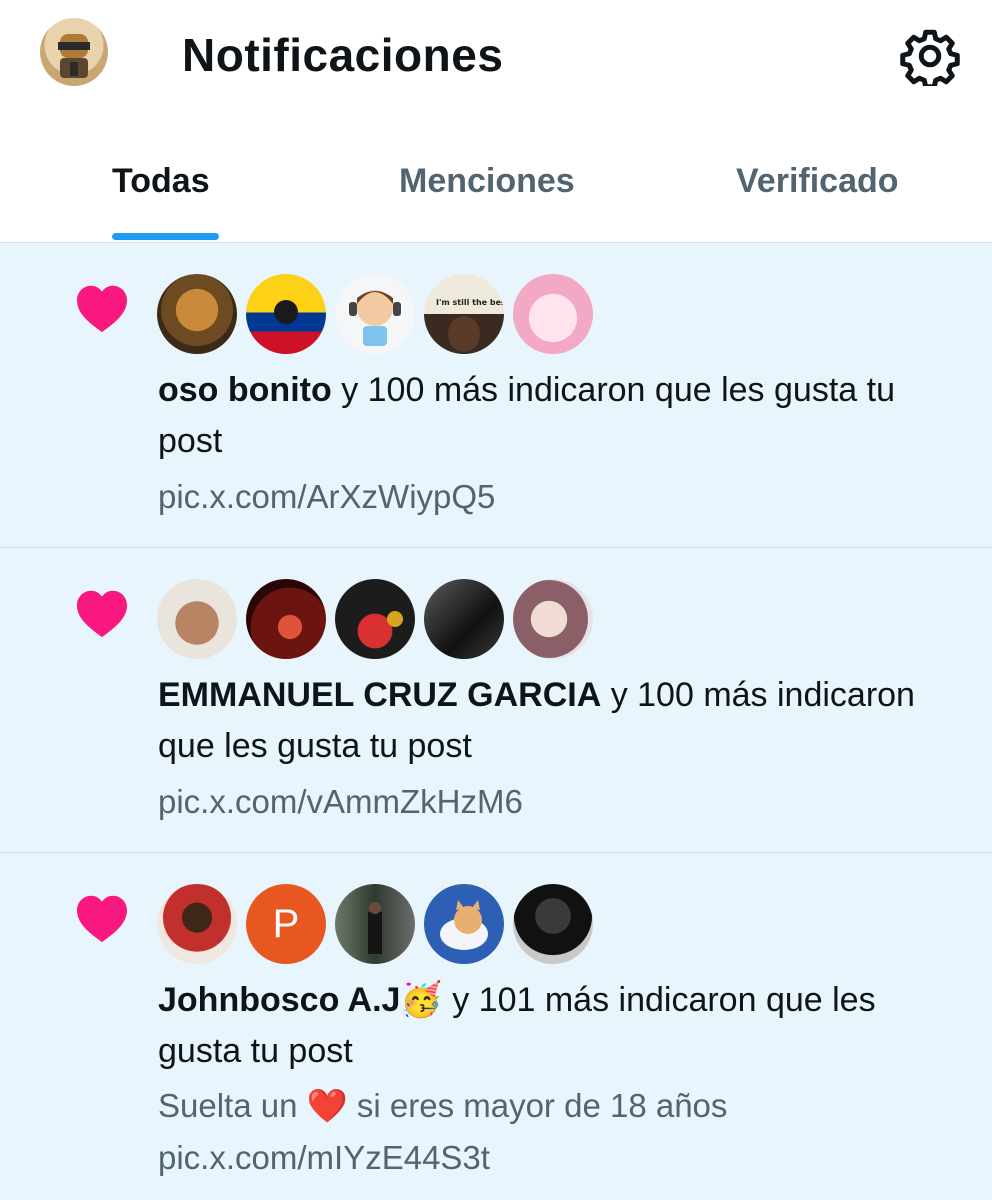 This screenshot has height=1200, width=992. I want to click on settings-button, so click(930, 58).